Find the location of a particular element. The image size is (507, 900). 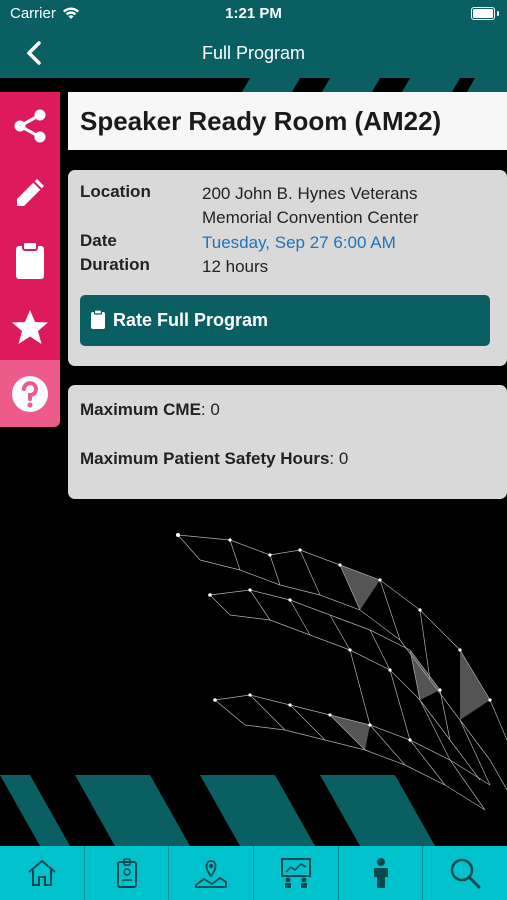

presentation-icon is located at coordinates (295, 873).